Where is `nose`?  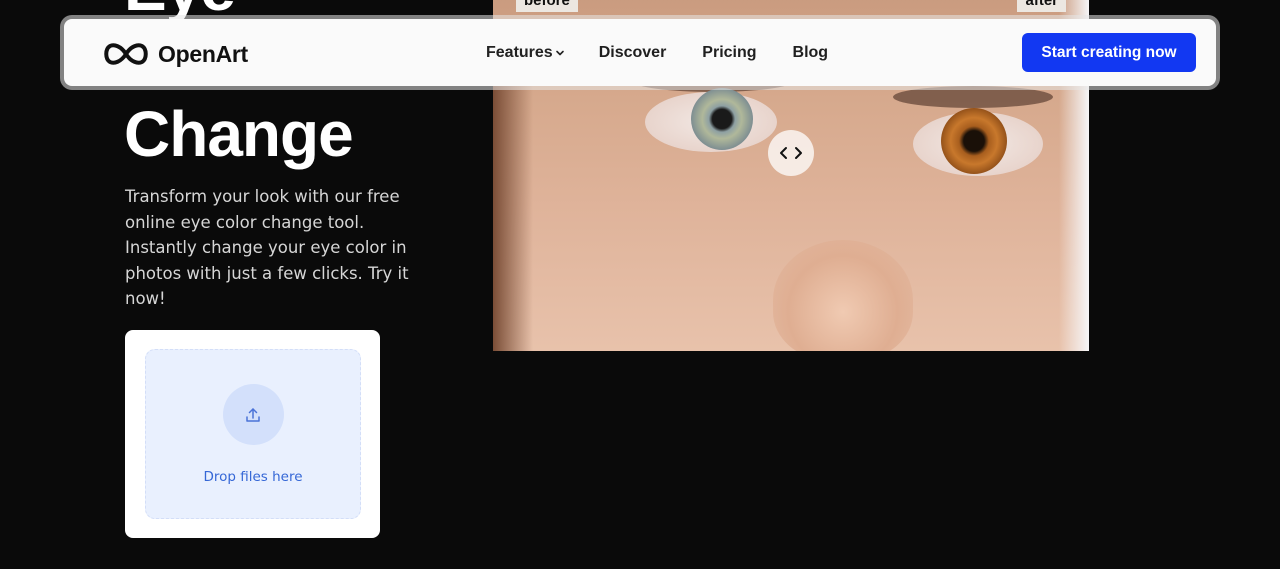 nose is located at coordinates (843, 295).